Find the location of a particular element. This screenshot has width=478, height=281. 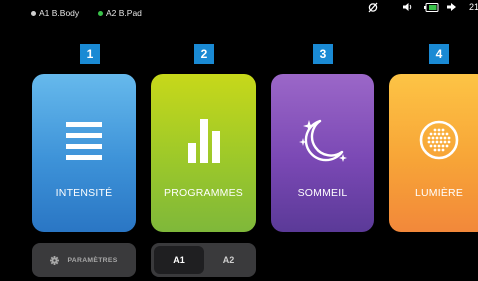

device-a2-indicator: A2 B.Pad is located at coordinates (120, 13).